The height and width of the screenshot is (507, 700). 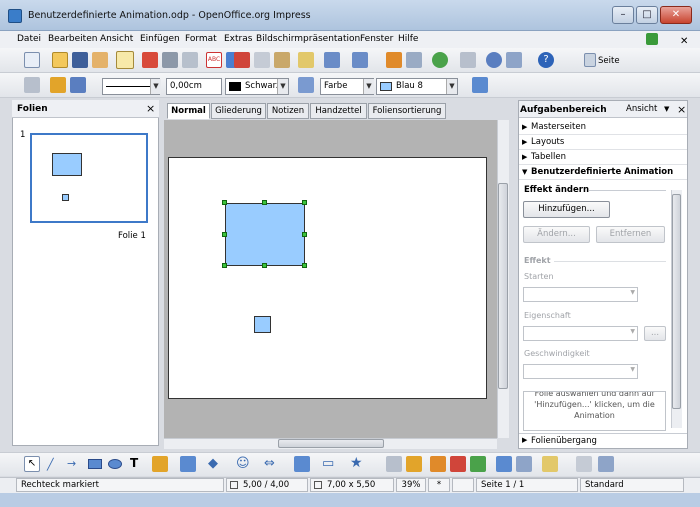 What do you see at coordinates (503, 286) in the screenshot?
I see `vertical-scroll-thumb` at bounding box center [503, 286].